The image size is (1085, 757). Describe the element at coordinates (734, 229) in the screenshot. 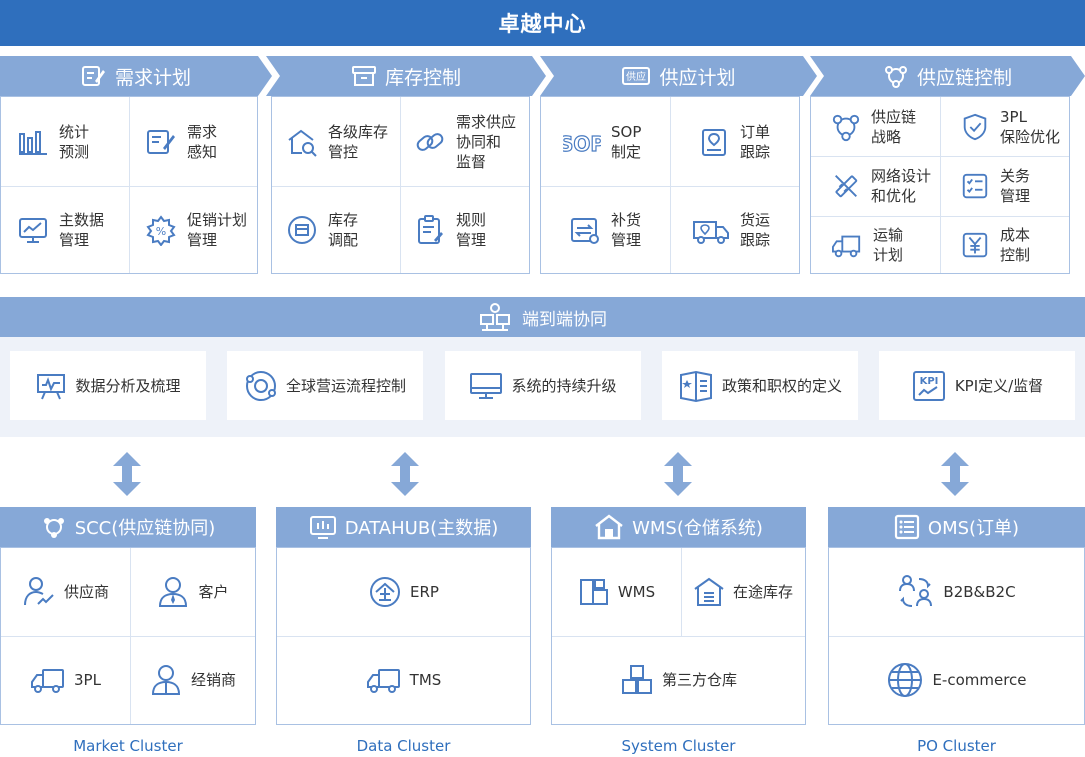

I see `item-shipment-tracking: 货运 跟踪` at that location.